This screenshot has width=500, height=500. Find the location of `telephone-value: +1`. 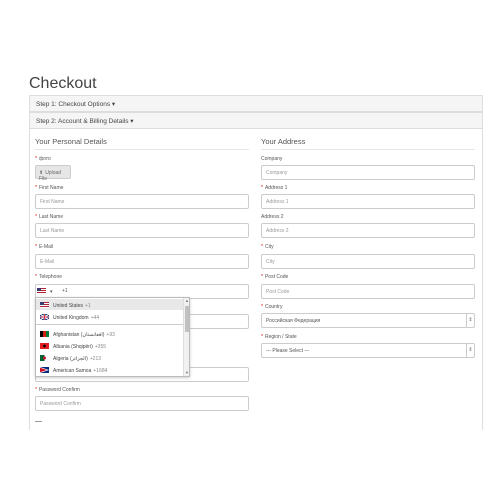

telephone-value: +1 is located at coordinates (65, 291).